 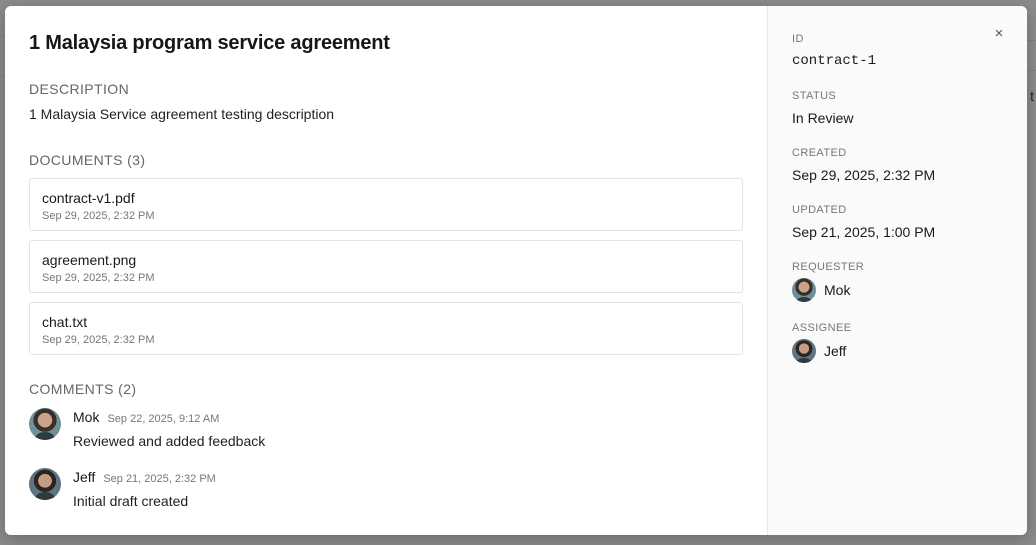 I want to click on assignee-field: ASSIGNEE Jeff, so click(x=897, y=342).